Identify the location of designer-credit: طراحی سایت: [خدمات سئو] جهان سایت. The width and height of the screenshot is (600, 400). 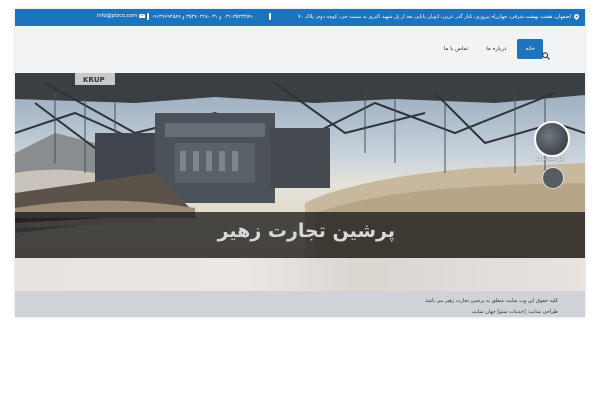
(515, 312).